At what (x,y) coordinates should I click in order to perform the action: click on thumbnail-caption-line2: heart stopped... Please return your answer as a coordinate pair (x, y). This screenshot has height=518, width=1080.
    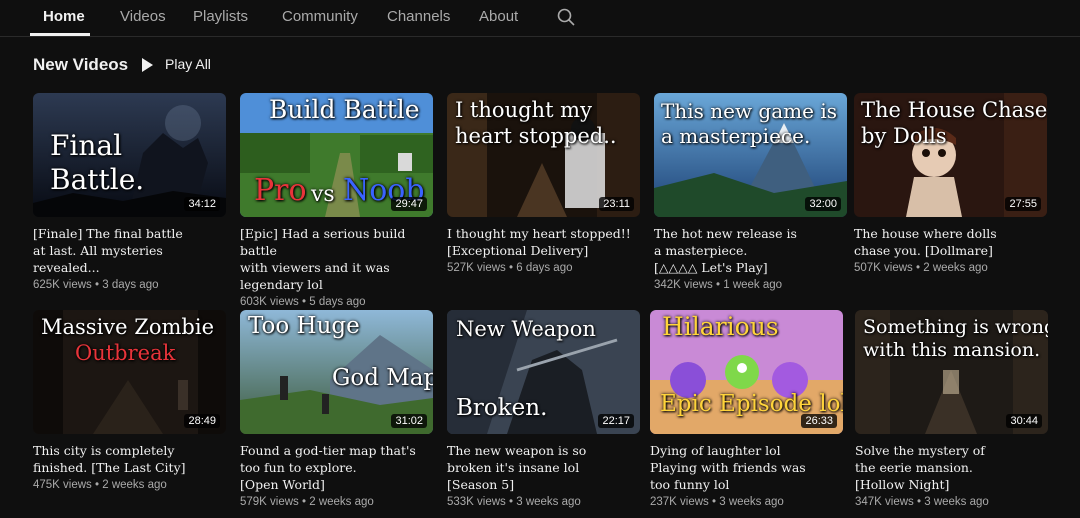
    Looking at the image, I should click on (536, 136).